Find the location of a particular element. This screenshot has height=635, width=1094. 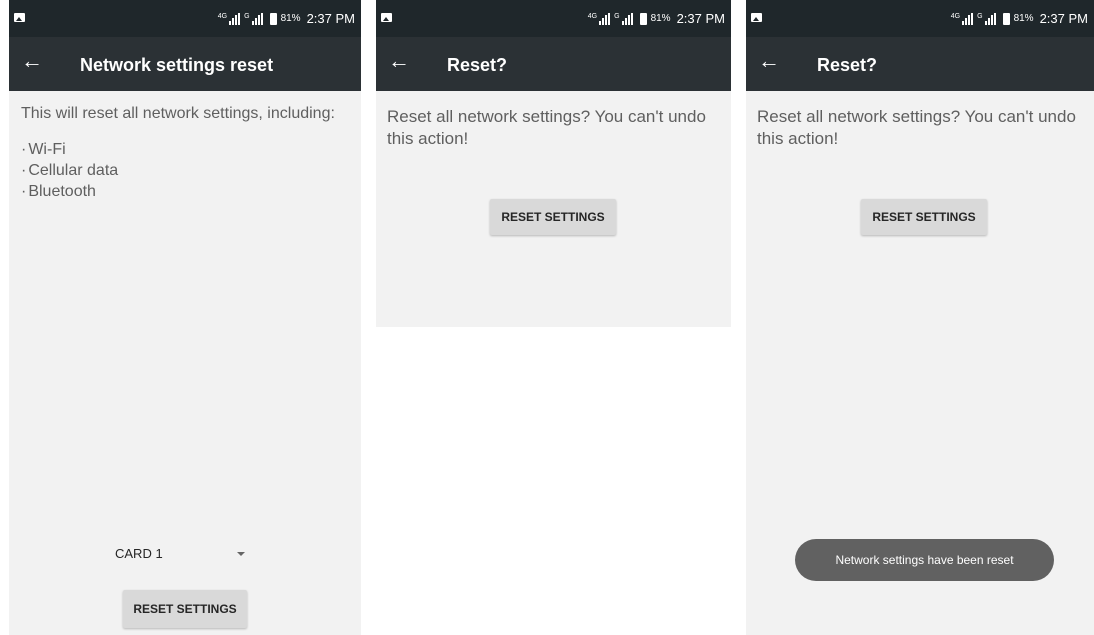

toast-message: Network settings have been reset is located at coordinates (924, 560).